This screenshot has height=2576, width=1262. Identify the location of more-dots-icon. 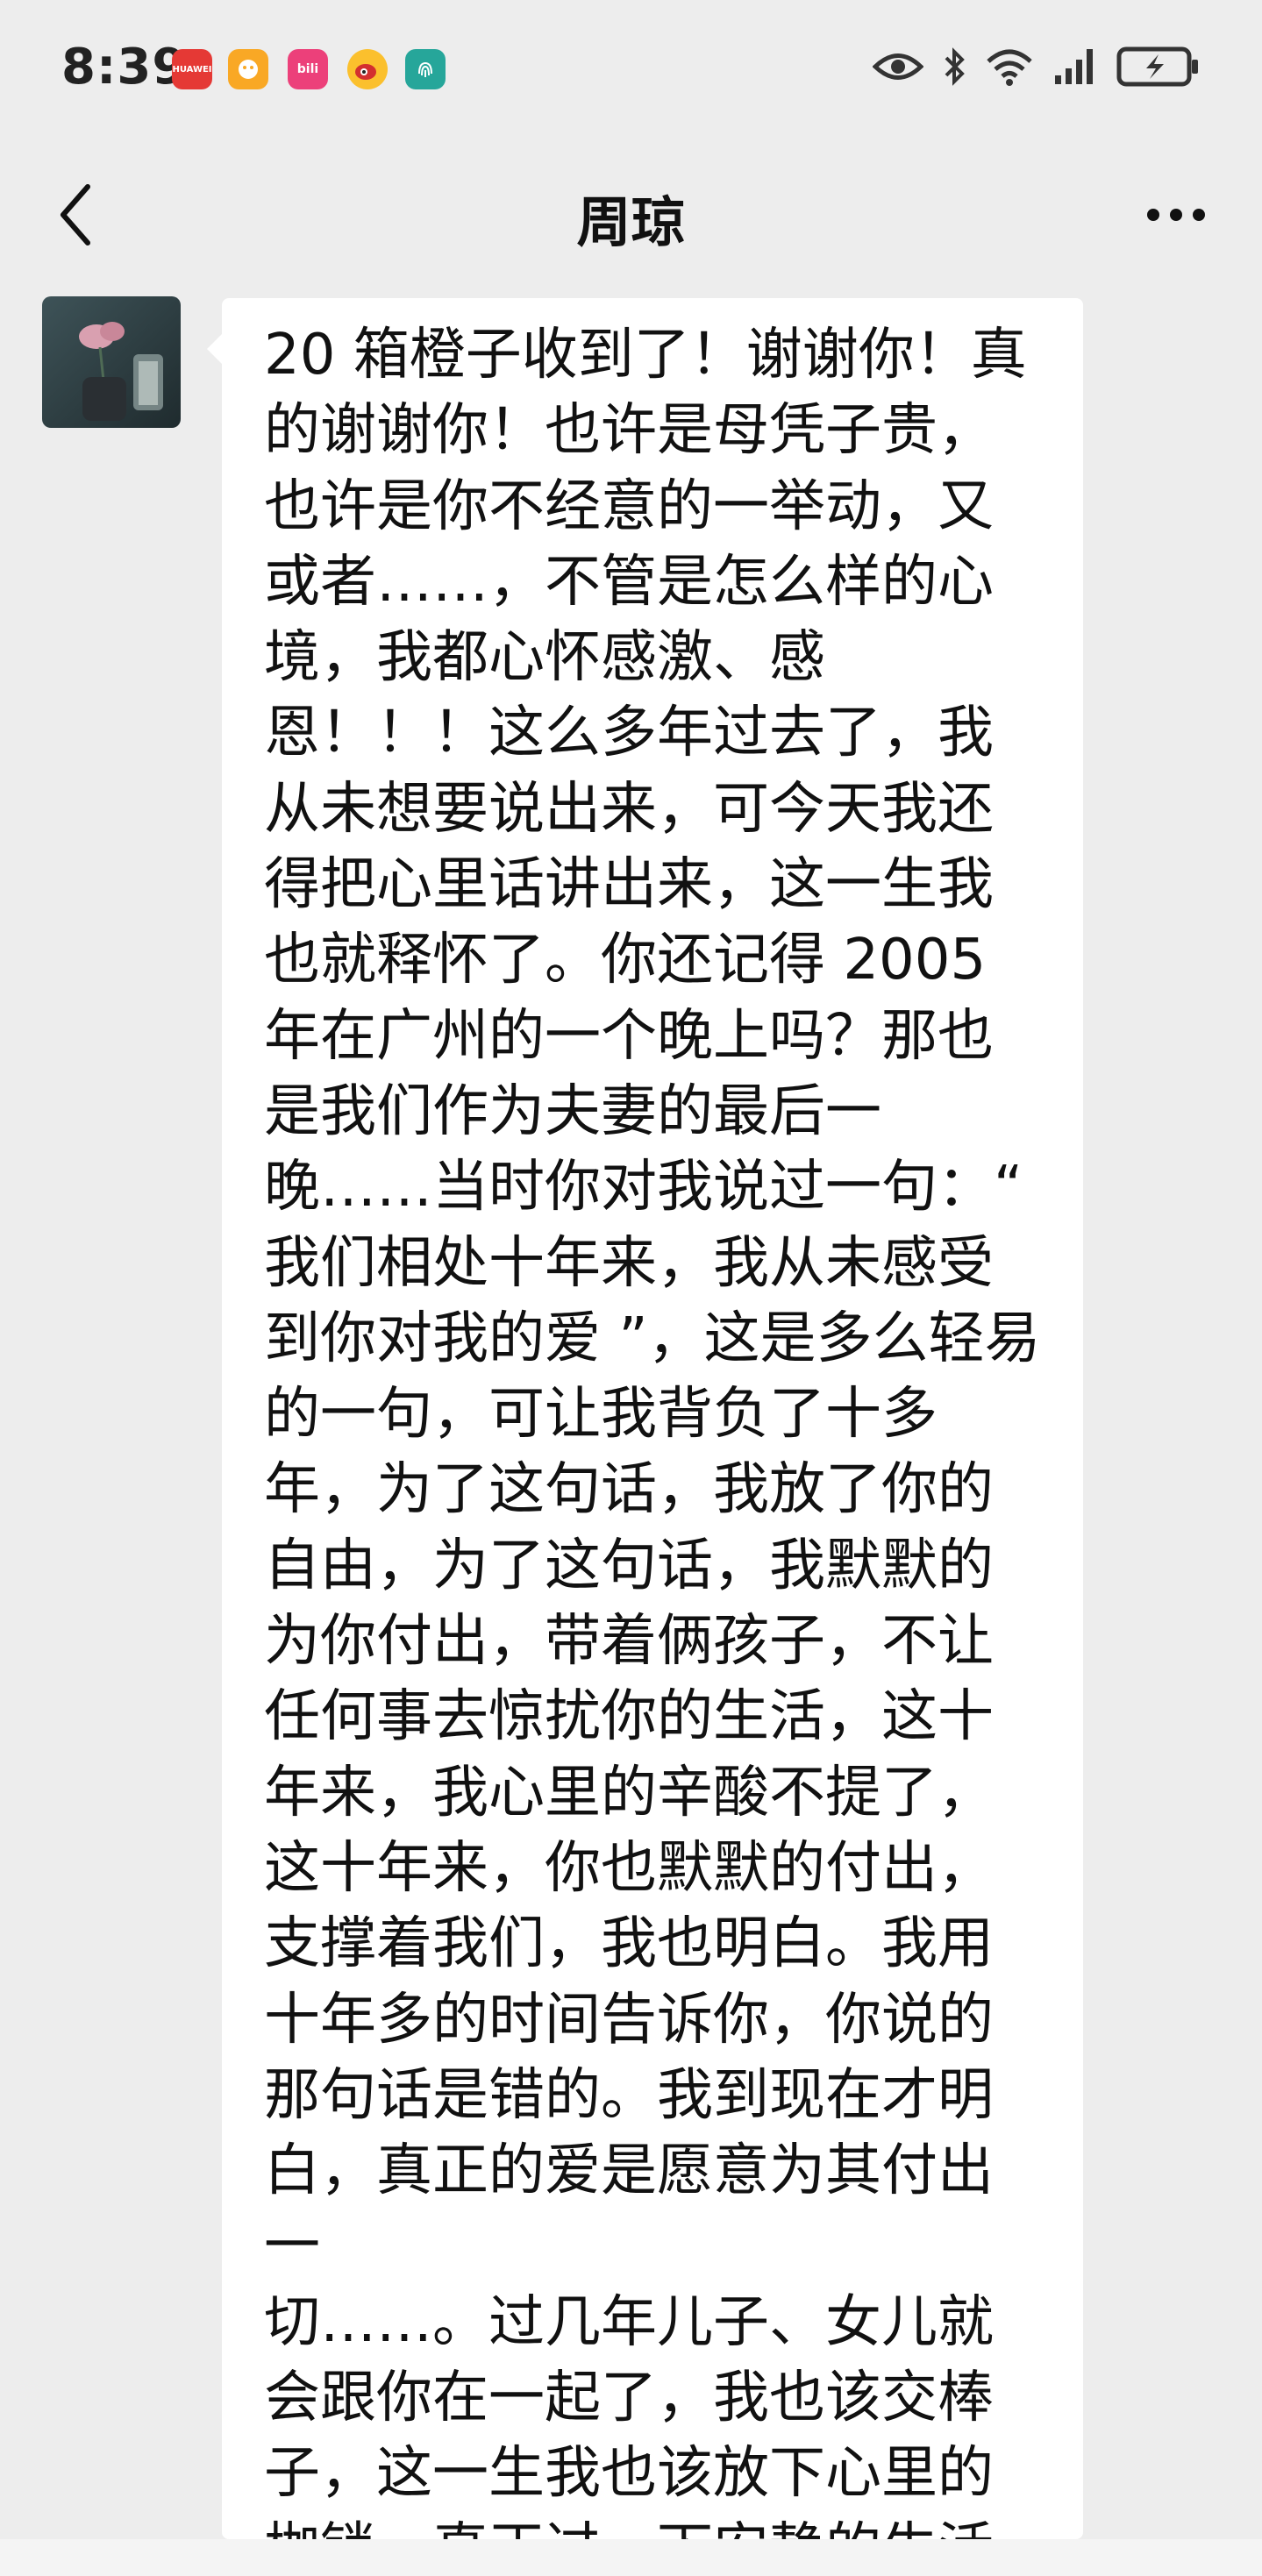
(1176, 215).